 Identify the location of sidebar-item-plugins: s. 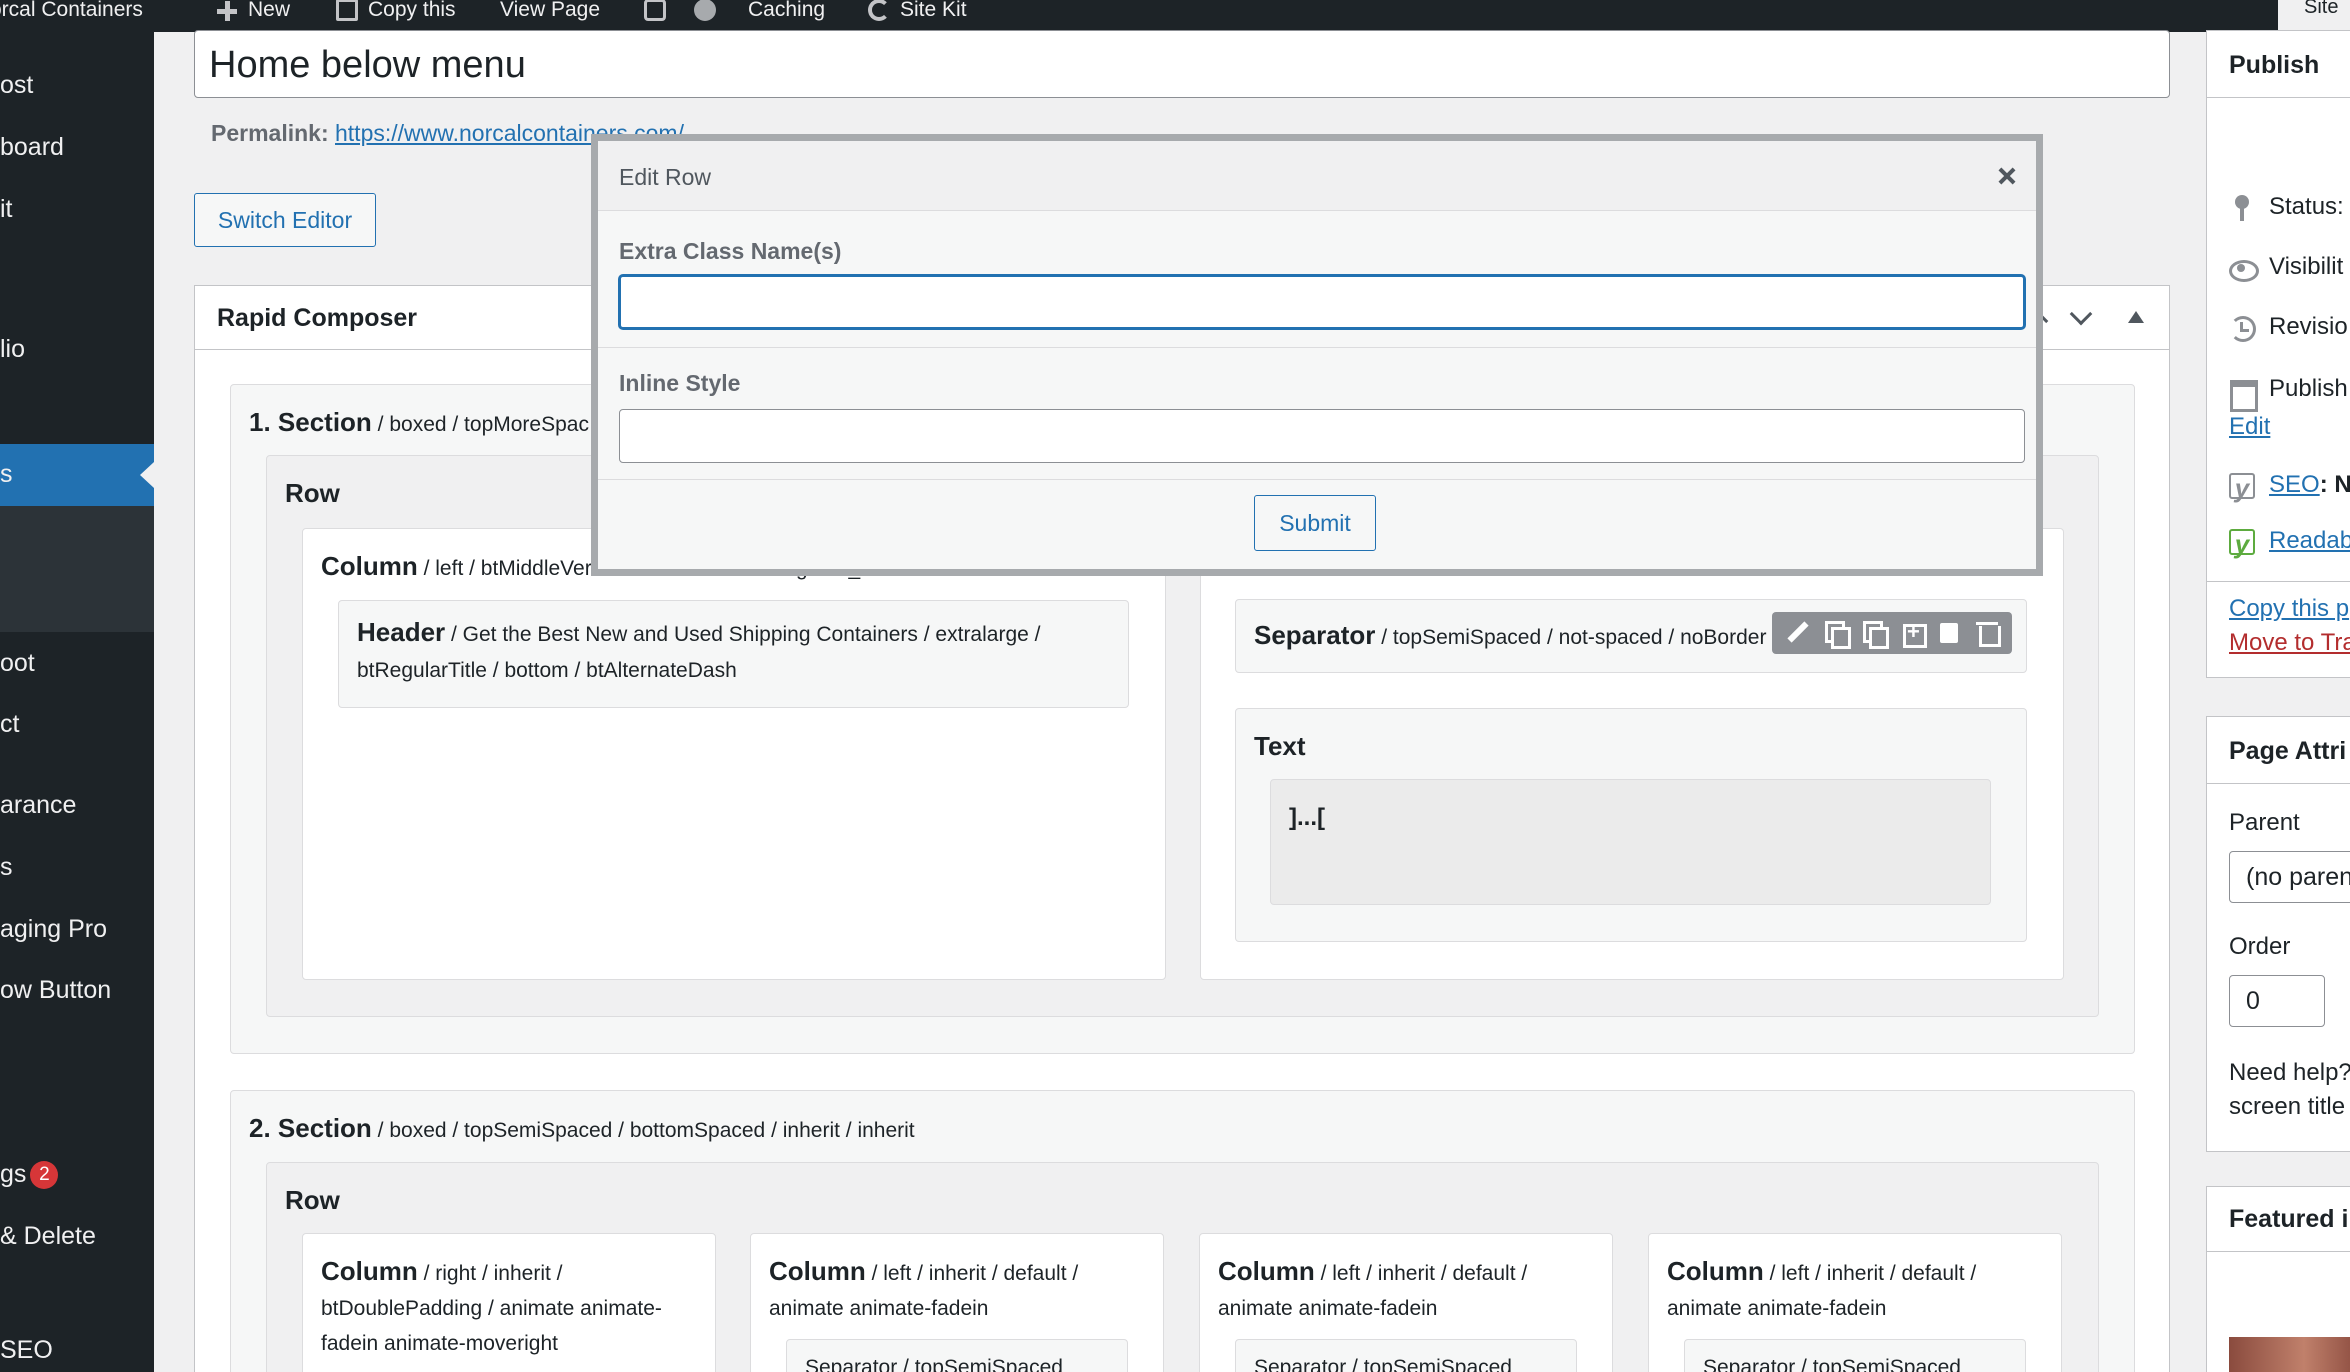
(6, 867).